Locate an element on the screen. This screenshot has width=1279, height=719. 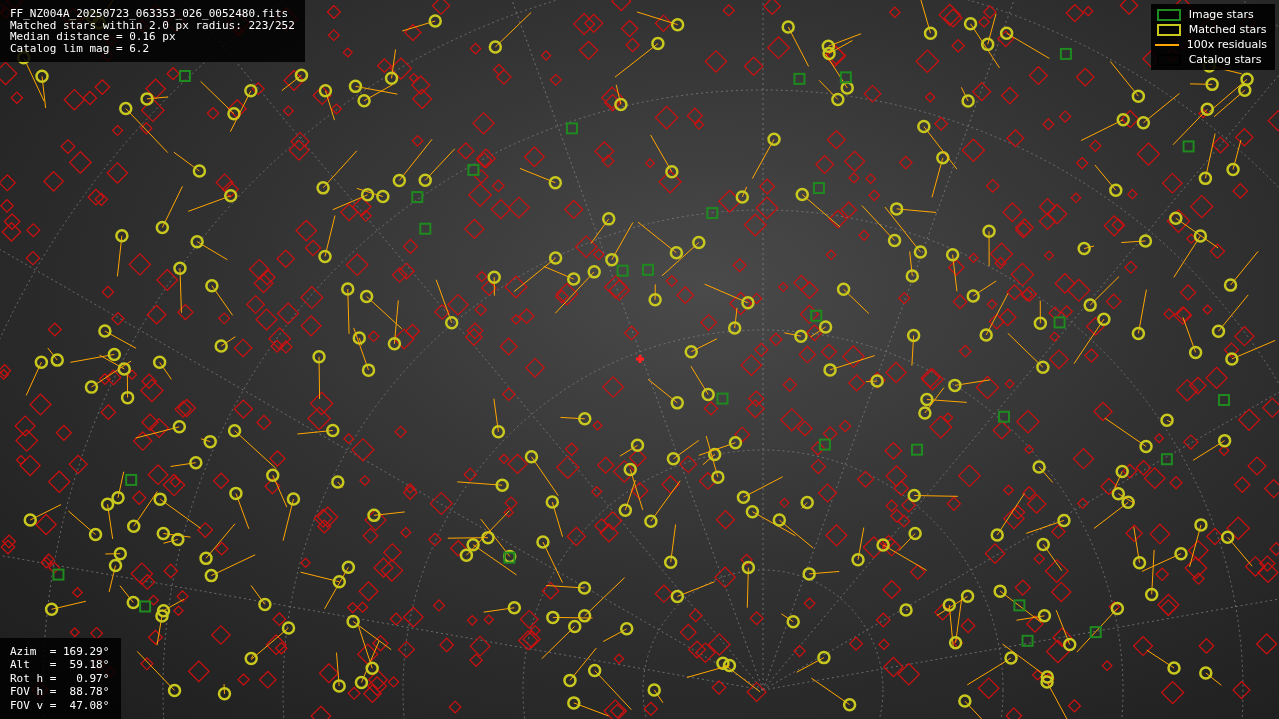
legend-label: Catalog stars is located at coordinates (1225, 59).